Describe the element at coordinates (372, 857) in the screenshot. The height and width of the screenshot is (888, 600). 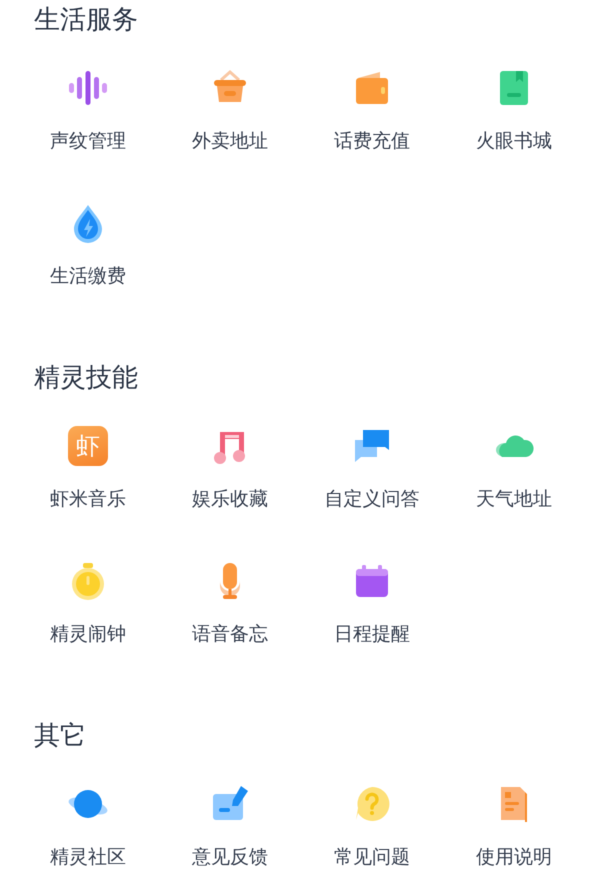
I see `service-label: 常见问题` at that location.